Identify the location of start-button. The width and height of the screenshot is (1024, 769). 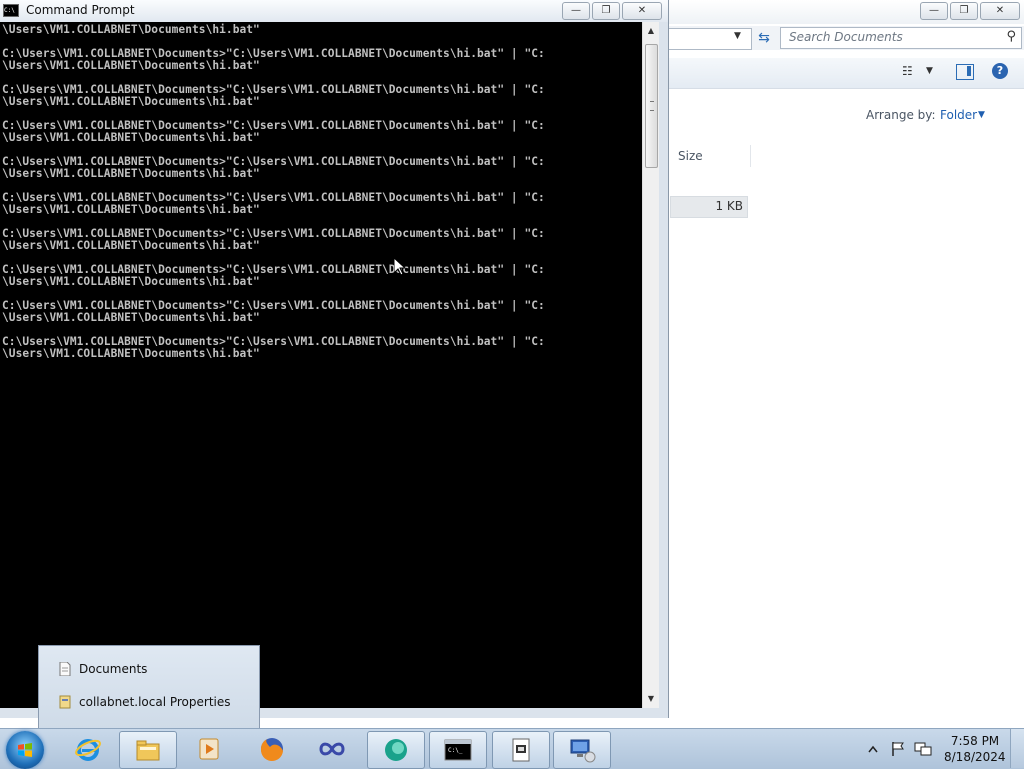
(25, 750).